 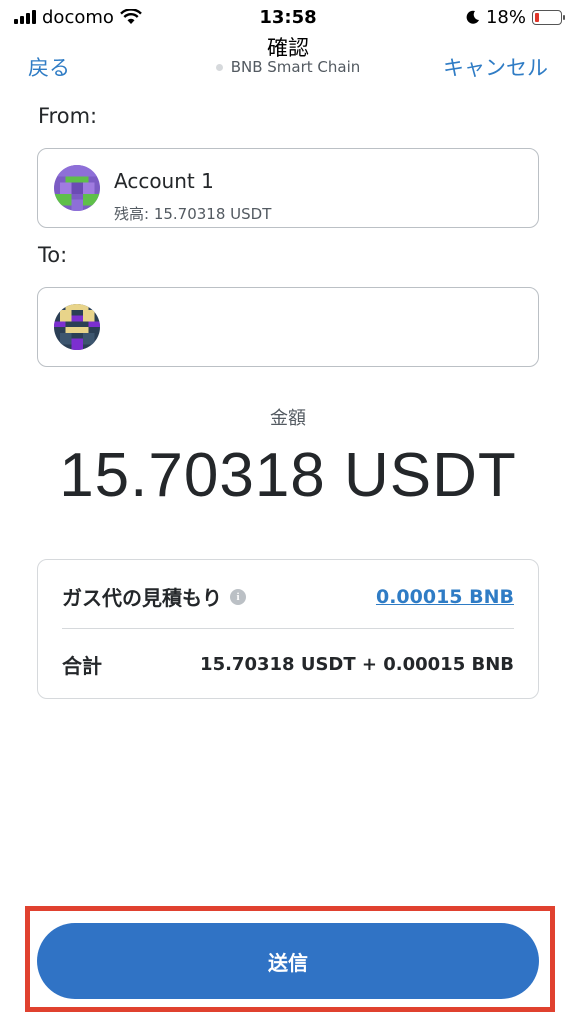 I want to click on info-icon: i, so click(x=238, y=596).